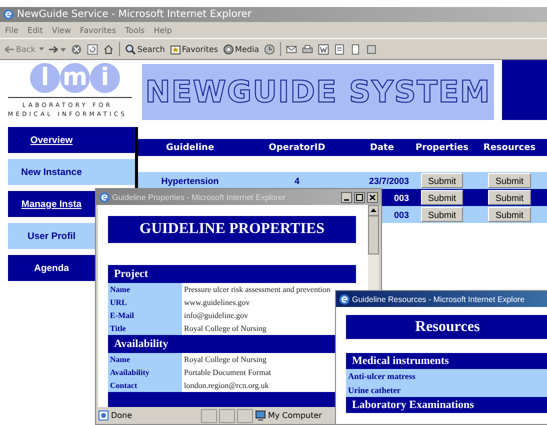 The width and height of the screenshot is (547, 425). What do you see at coordinates (145, 385) in the screenshot?
I see `field-label: Contact` at bounding box center [145, 385].